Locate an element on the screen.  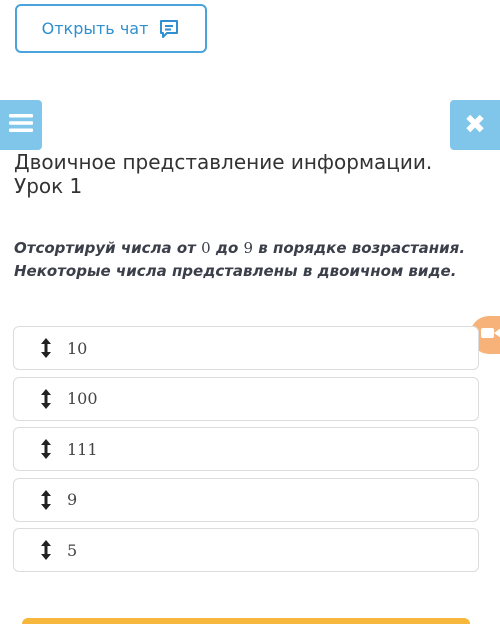
menu-button is located at coordinates (21, 125).